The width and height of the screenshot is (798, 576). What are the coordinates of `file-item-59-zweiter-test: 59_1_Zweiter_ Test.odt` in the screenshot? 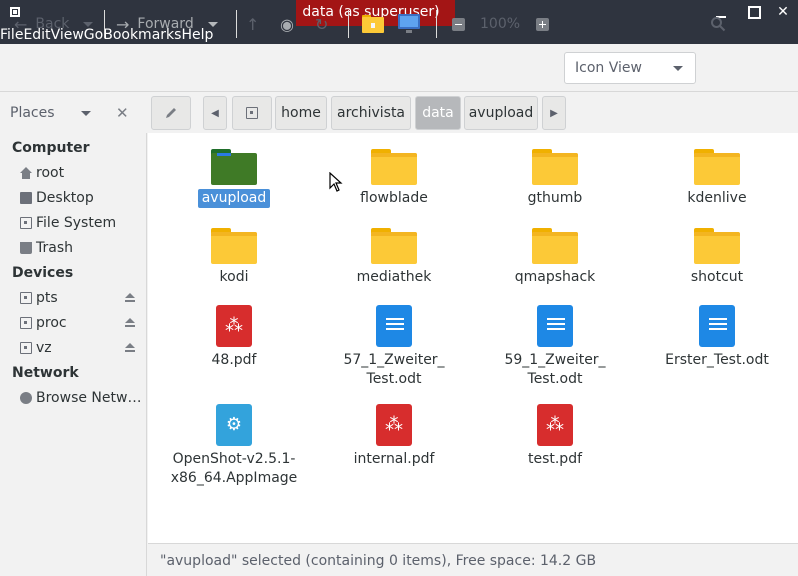 It's located at (555, 347).